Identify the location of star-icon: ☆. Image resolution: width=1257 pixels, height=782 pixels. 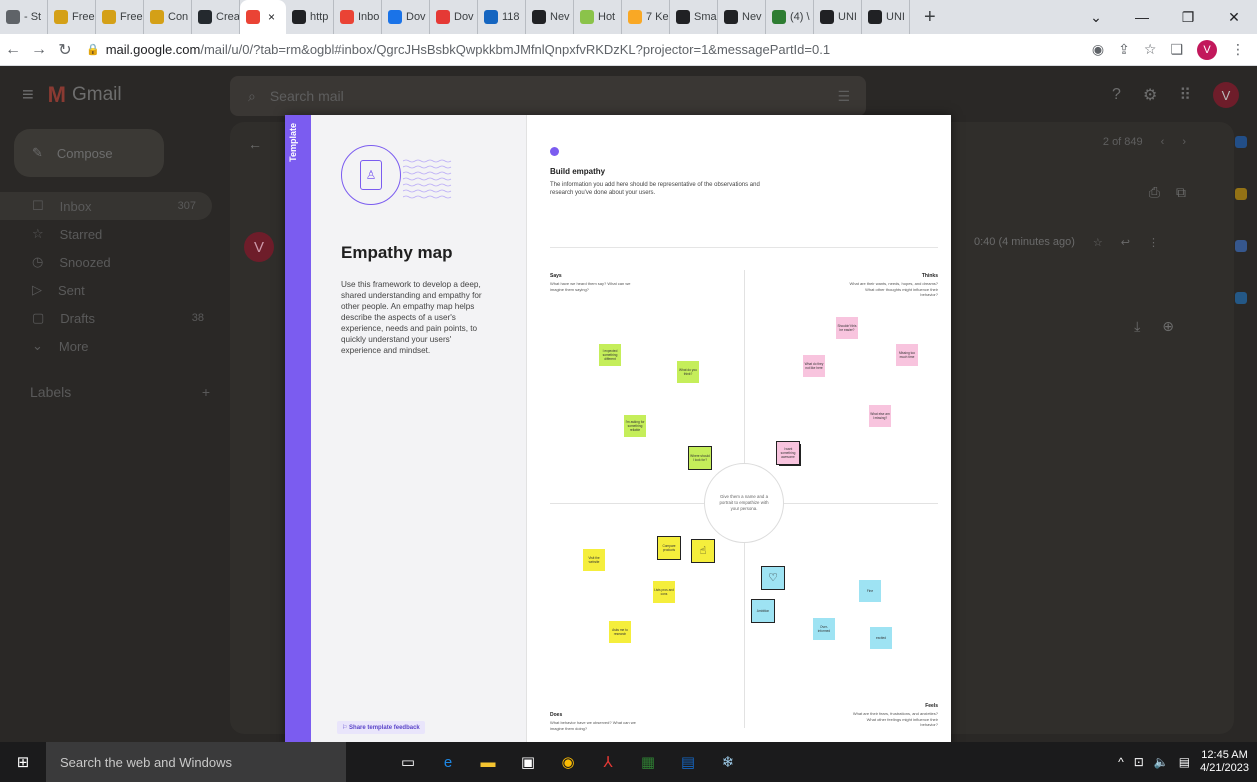
(1098, 242).